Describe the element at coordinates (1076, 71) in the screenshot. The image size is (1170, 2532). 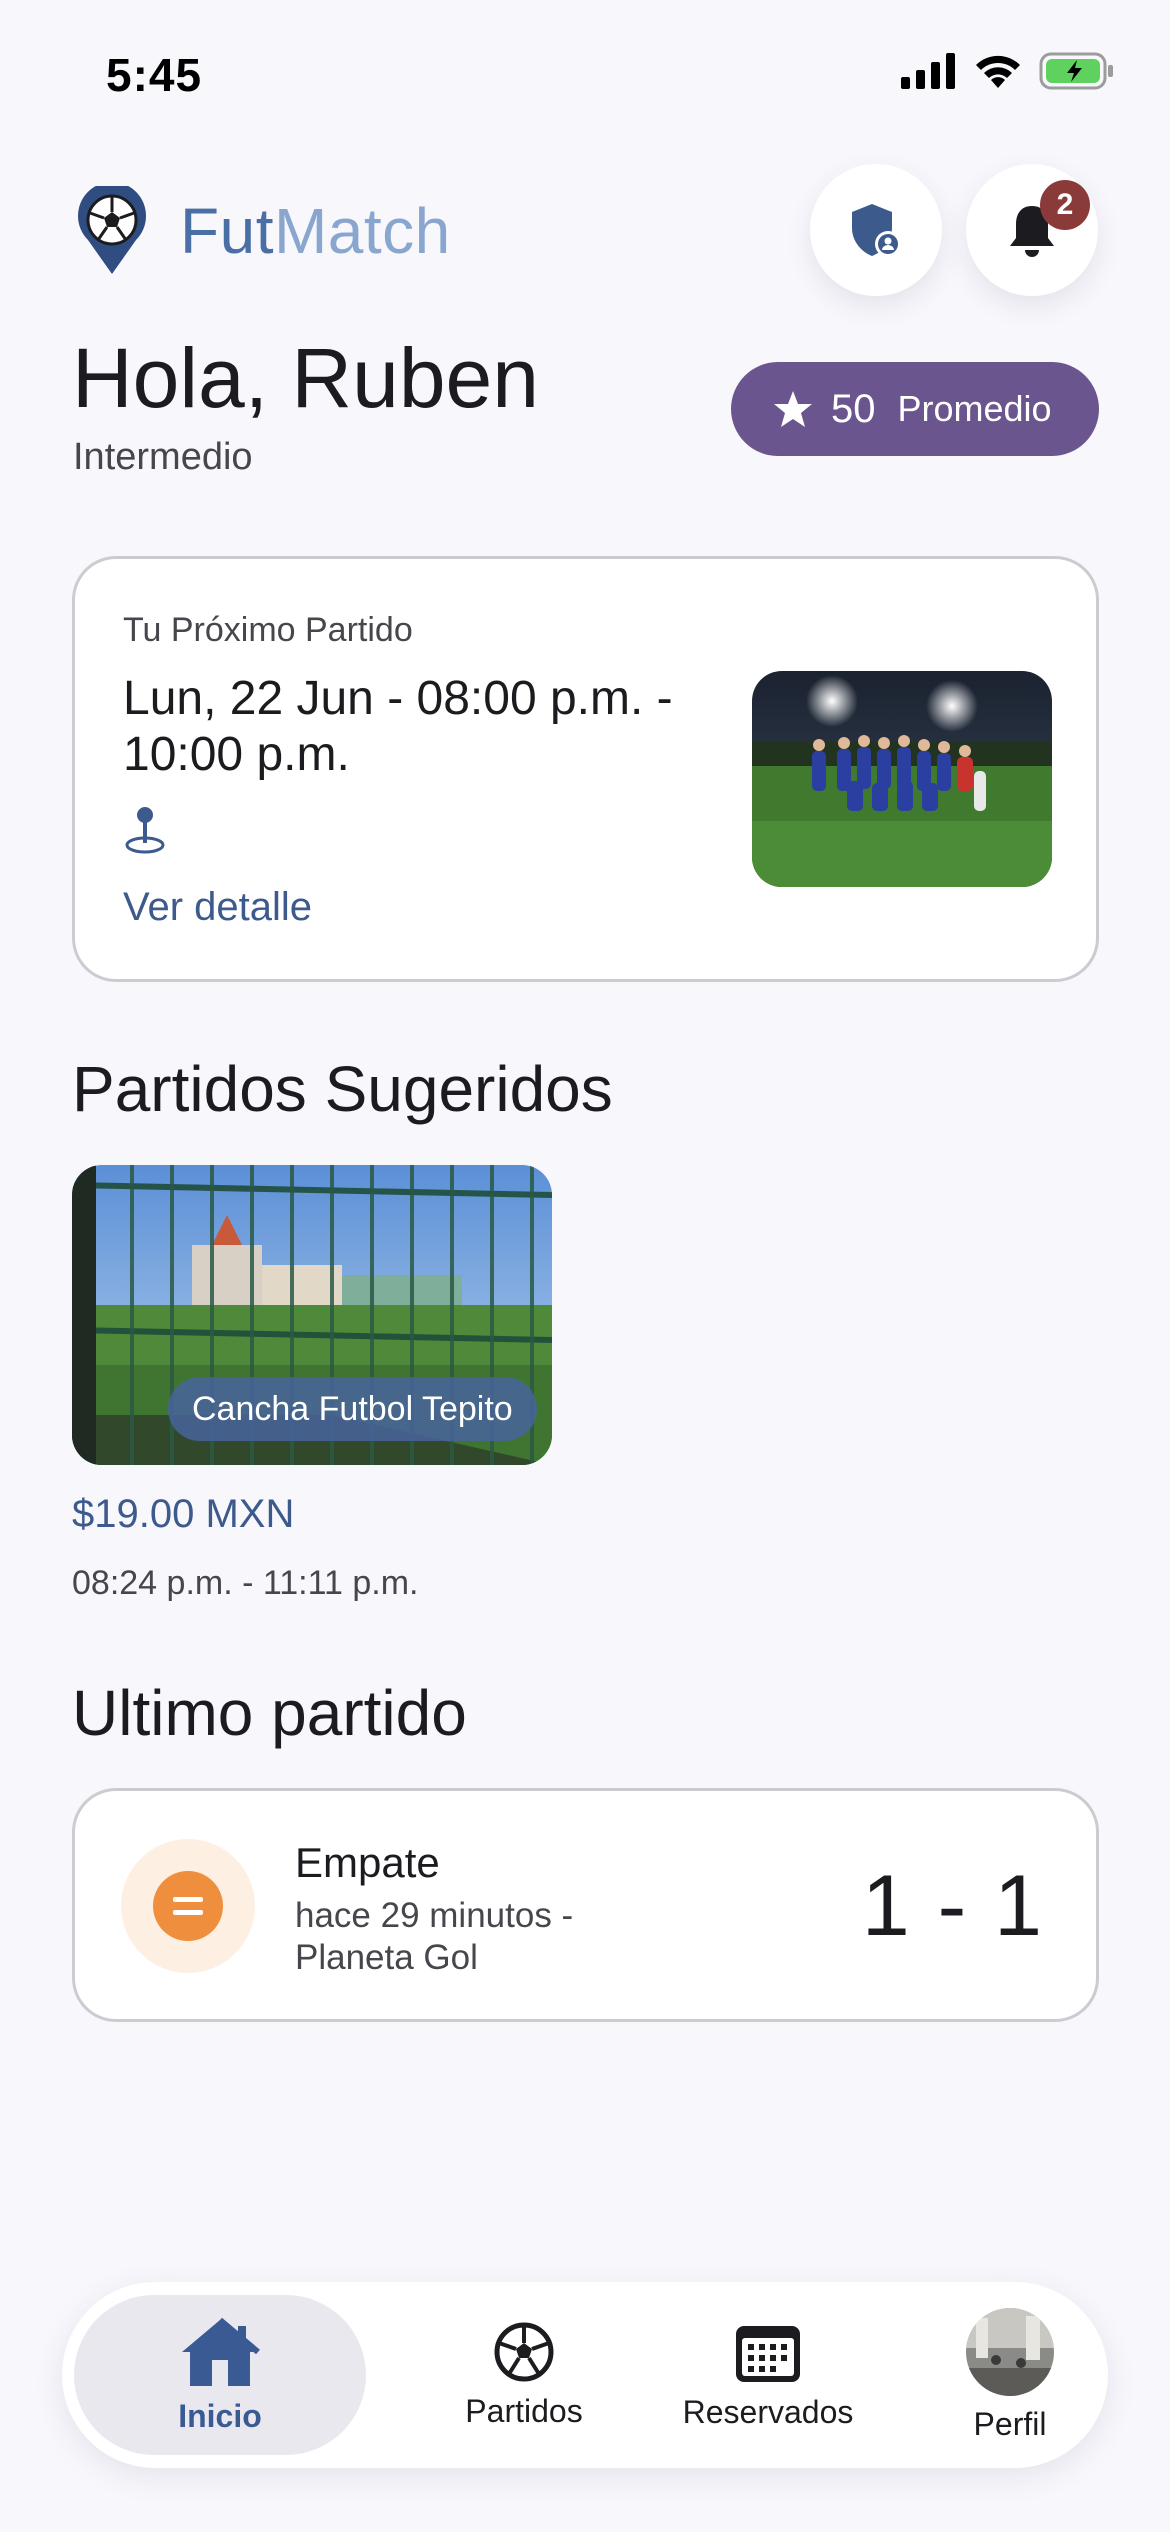
I see `battery-icon` at that location.